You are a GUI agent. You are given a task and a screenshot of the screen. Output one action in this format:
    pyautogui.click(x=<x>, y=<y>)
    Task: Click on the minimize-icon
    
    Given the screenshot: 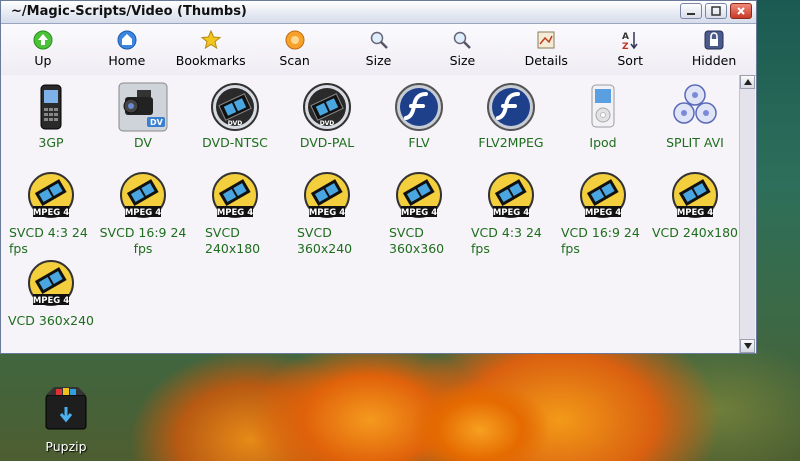 What is the action you would take?
    pyautogui.click(x=691, y=14)
    